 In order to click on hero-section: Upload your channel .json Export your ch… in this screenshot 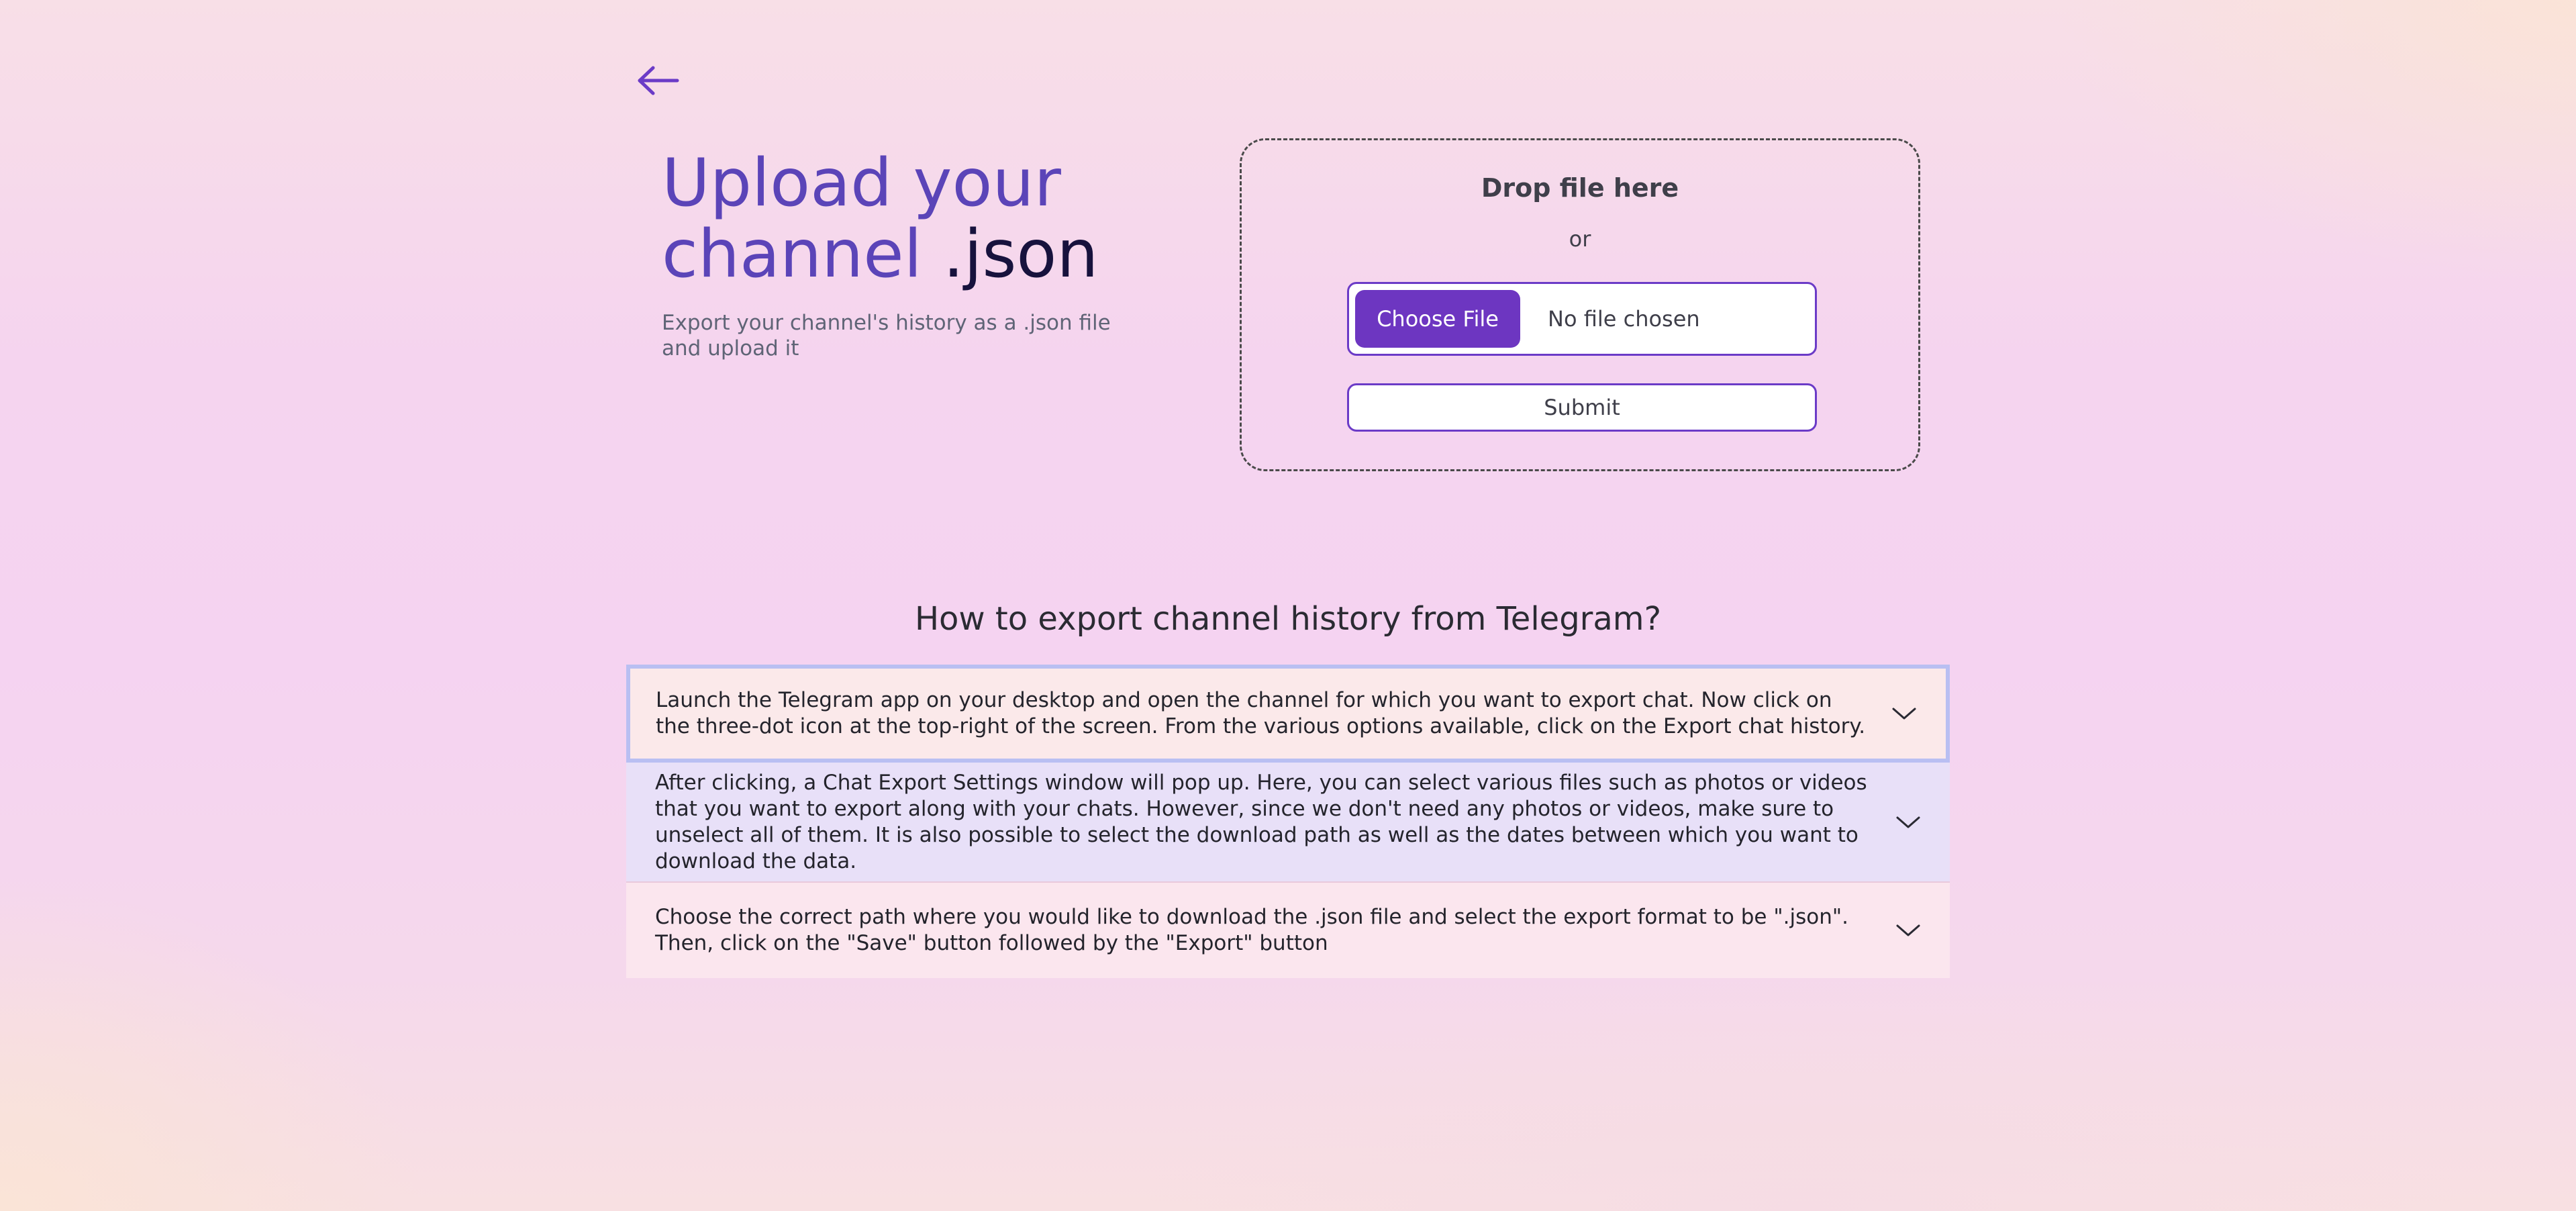, I will do `click(910, 254)`.